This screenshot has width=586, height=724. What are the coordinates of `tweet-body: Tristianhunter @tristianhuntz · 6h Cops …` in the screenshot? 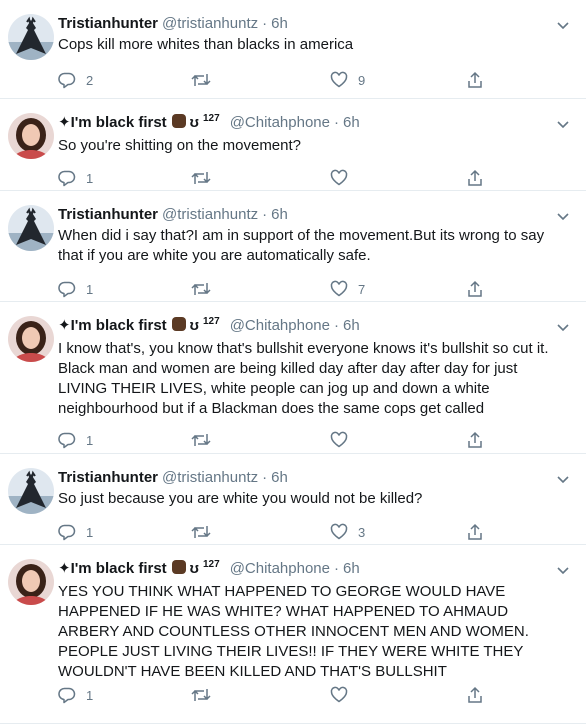 It's located at (306, 34).